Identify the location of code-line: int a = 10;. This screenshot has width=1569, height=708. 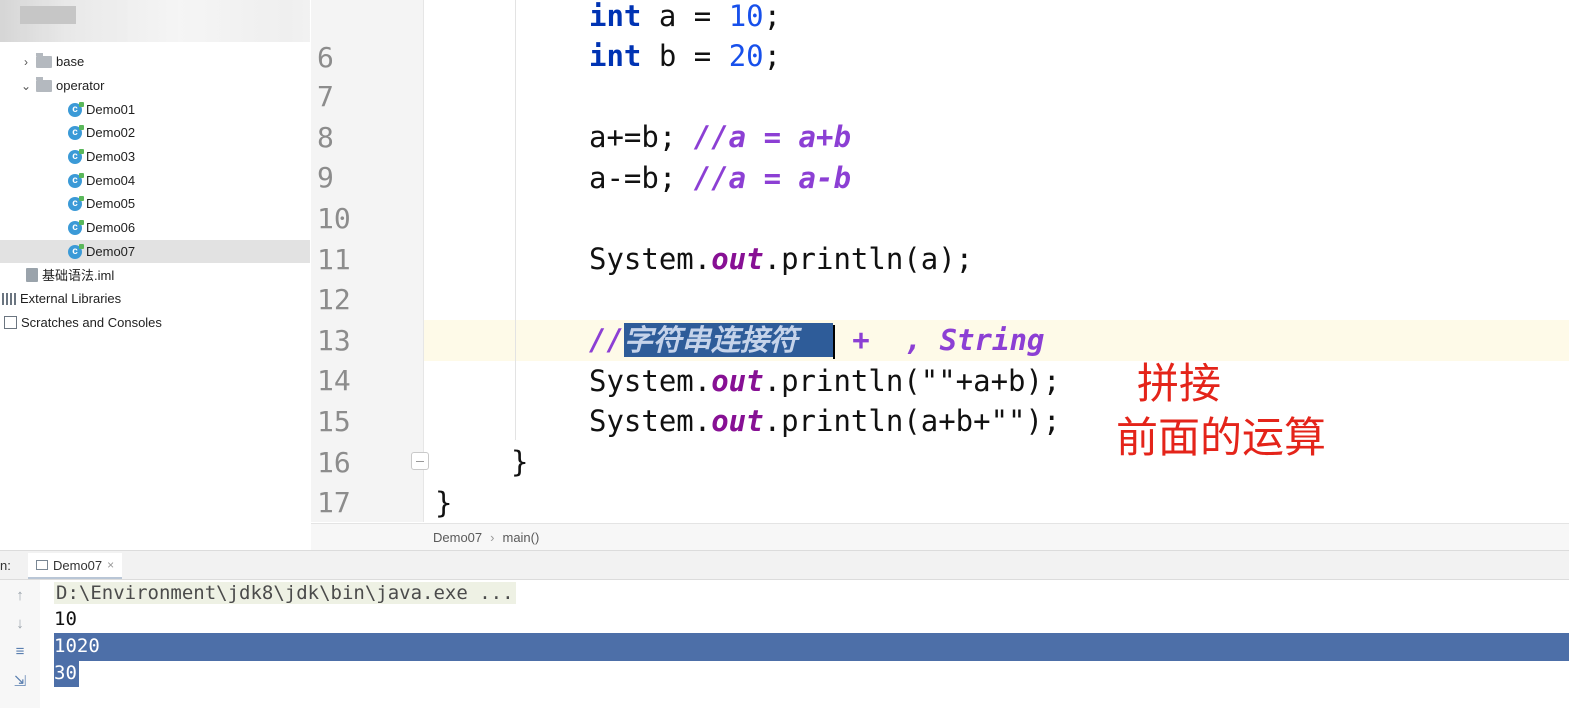
(685, 18).